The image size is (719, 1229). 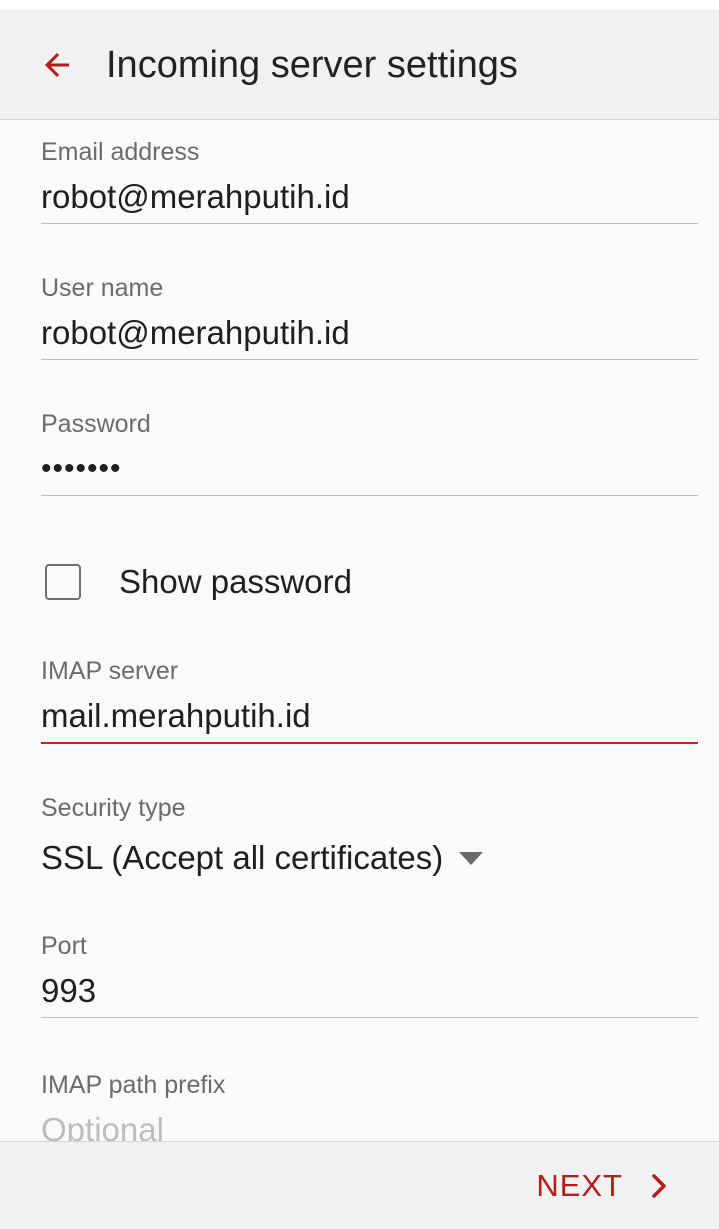 I want to click on imap-path-prefix-label: IMAP path prefix, so click(x=133, y=1085).